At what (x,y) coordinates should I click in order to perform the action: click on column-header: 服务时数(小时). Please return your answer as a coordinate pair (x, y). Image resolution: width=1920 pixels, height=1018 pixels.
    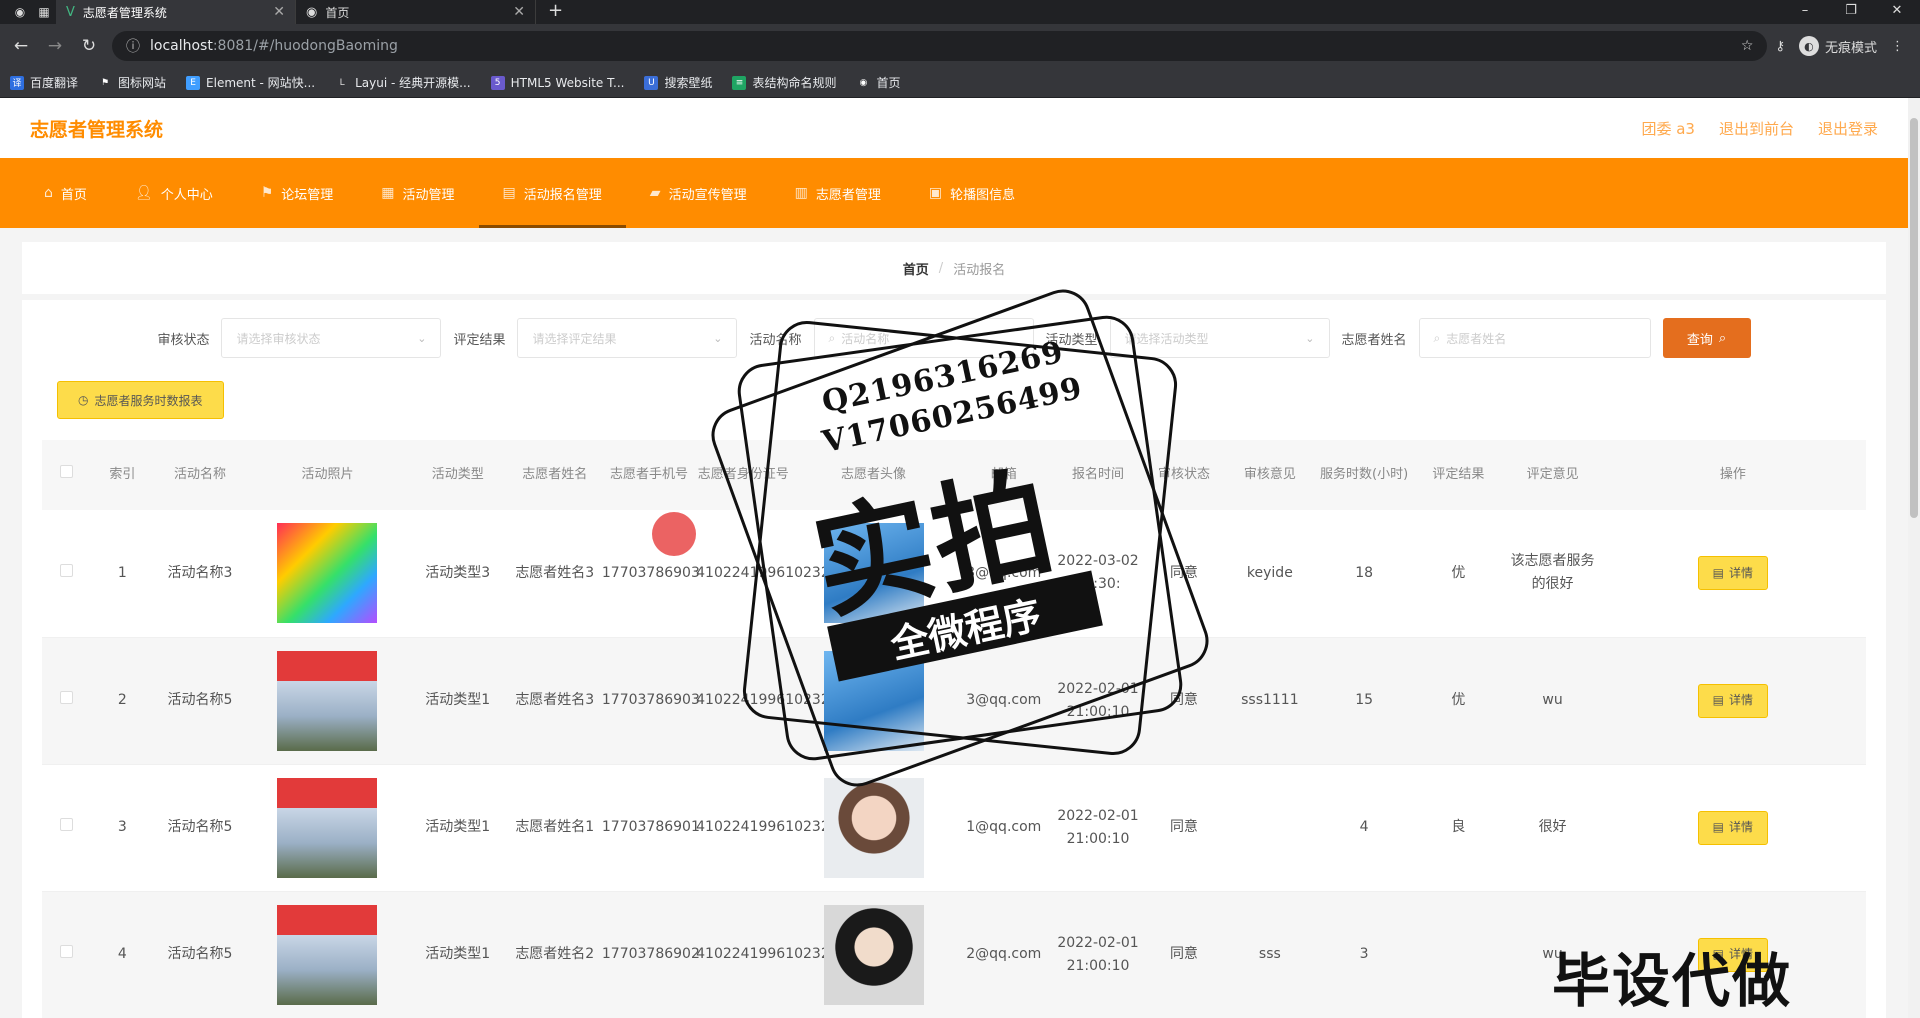
    Looking at the image, I should click on (1364, 475).